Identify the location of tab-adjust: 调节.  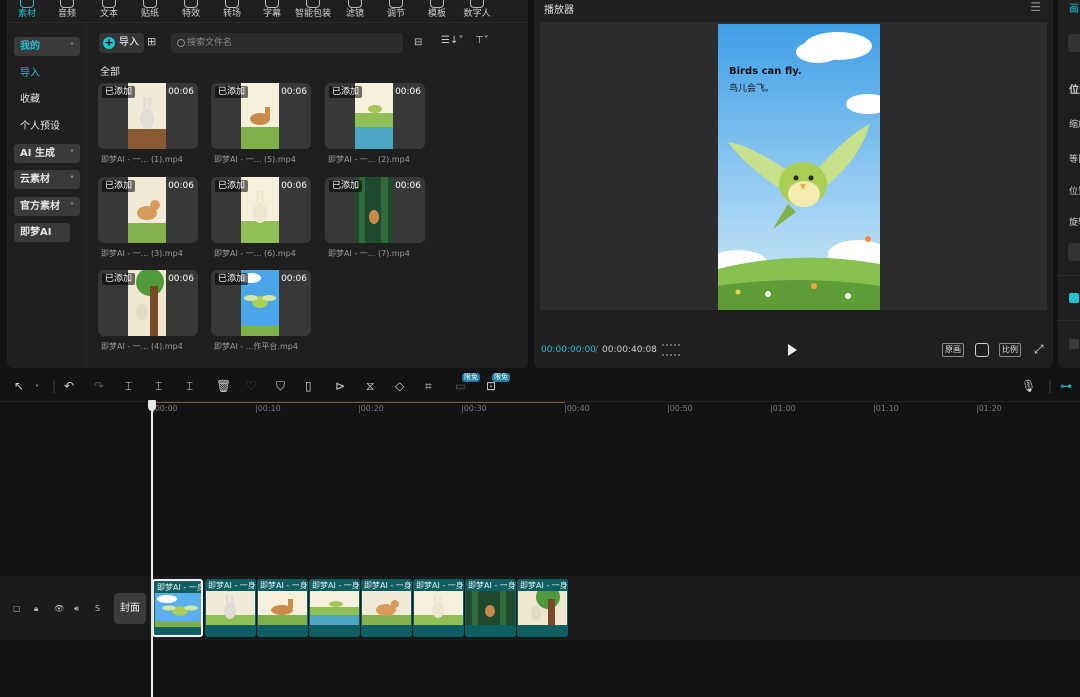
(396, 11).